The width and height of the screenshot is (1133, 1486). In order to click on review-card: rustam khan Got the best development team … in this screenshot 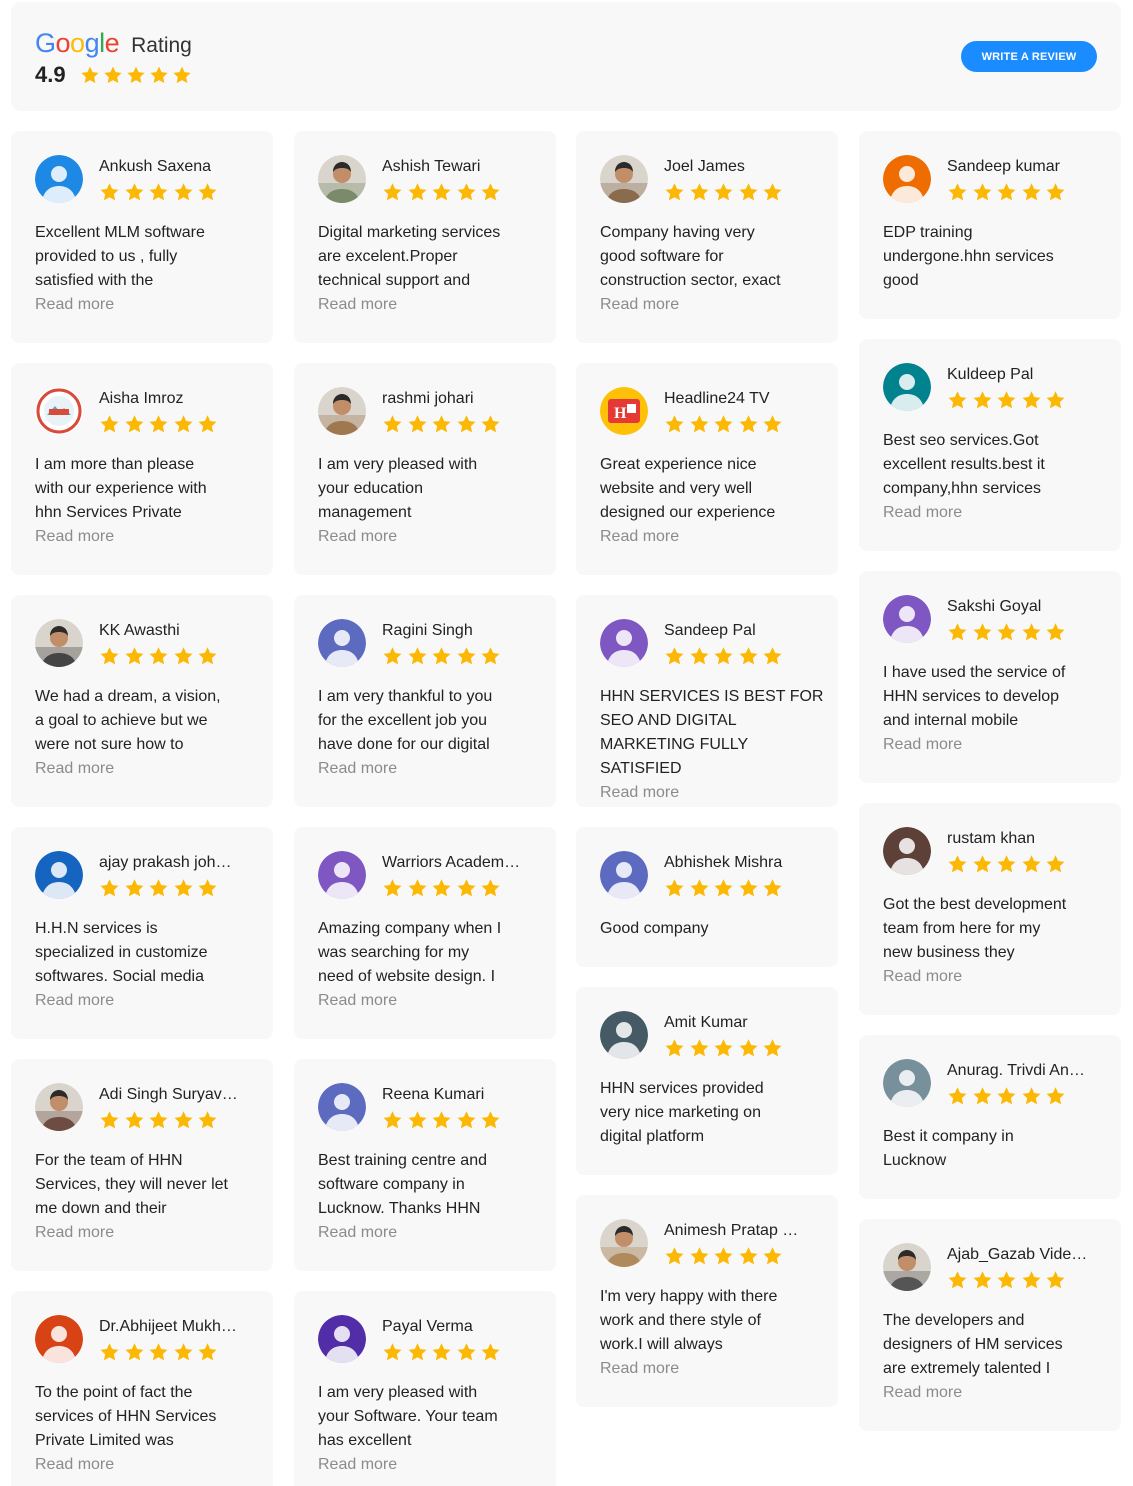, I will do `click(990, 909)`.